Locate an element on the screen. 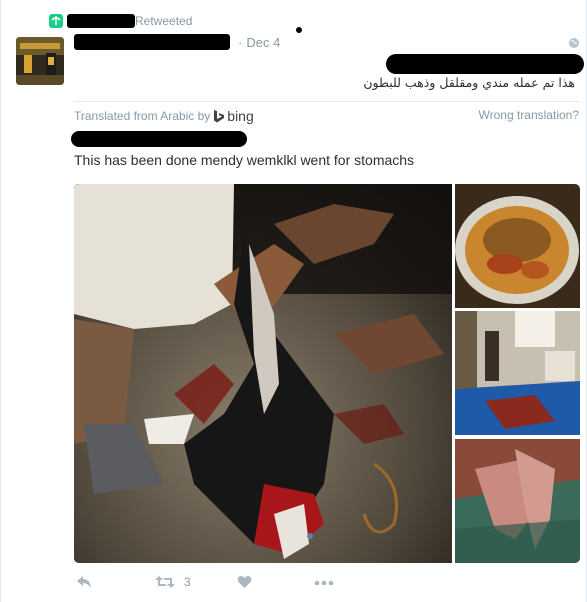  redacted-author-name is located at coordinates (152, 42).